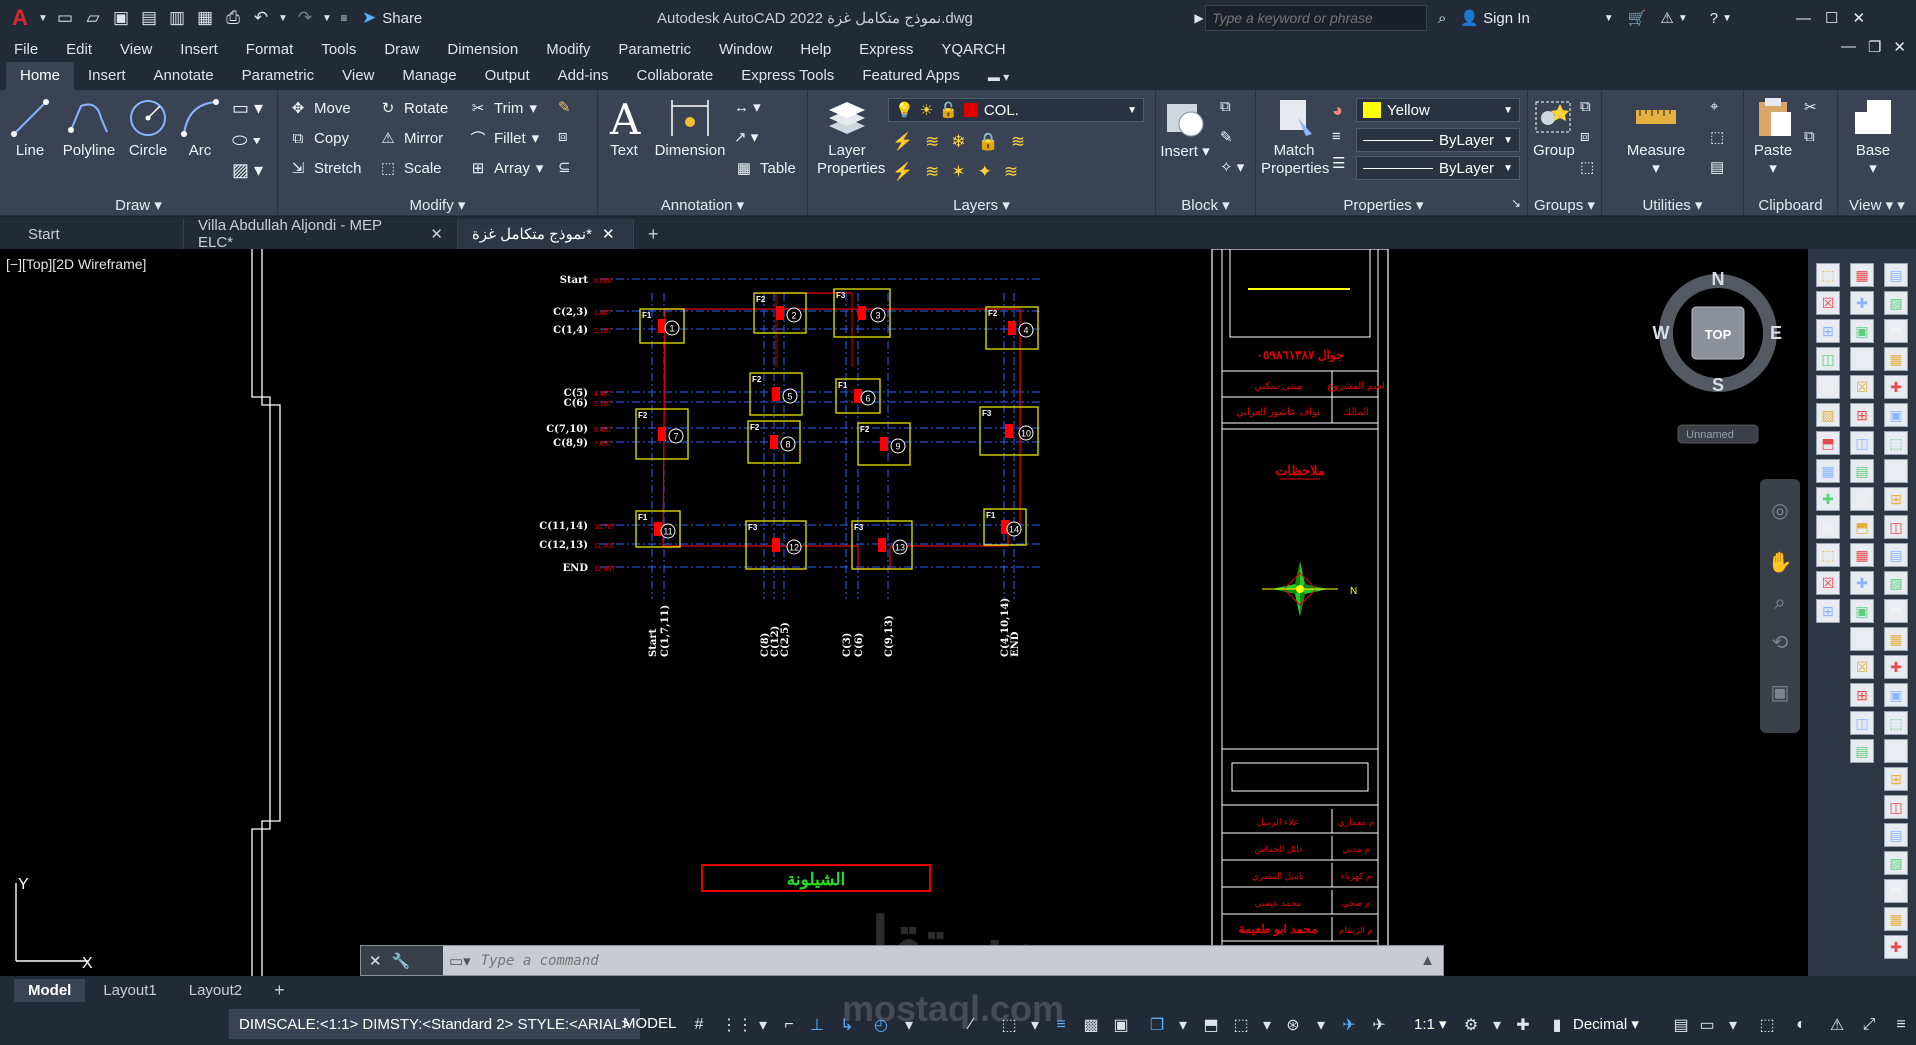 The image size is (1916, 1045). What do you see at coordinates (279, 990) in the screenshot?
I see `new-layout-button: +` at bounding box center [279, 990].